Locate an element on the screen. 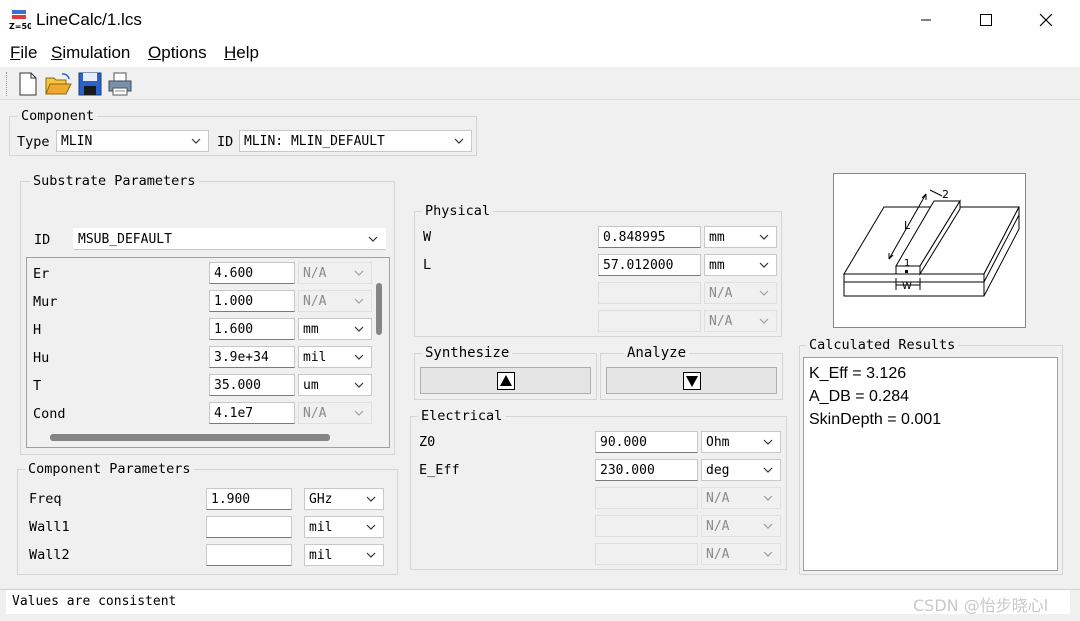 Image resolution: width=1080 pixels, height=621 pixels. substrate-cond-input: 4.1e7 is located at coordinates (252, 413).